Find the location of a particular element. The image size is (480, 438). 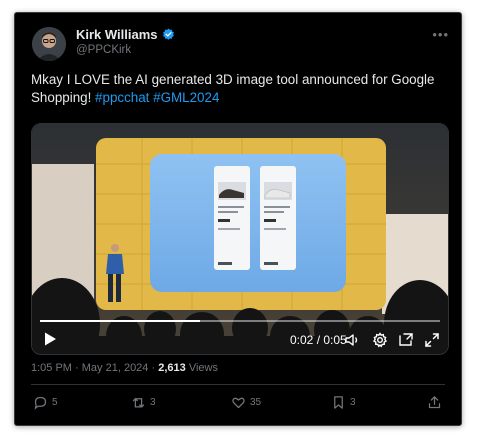

repost-button: 3 is located at coordinates (143, 402).